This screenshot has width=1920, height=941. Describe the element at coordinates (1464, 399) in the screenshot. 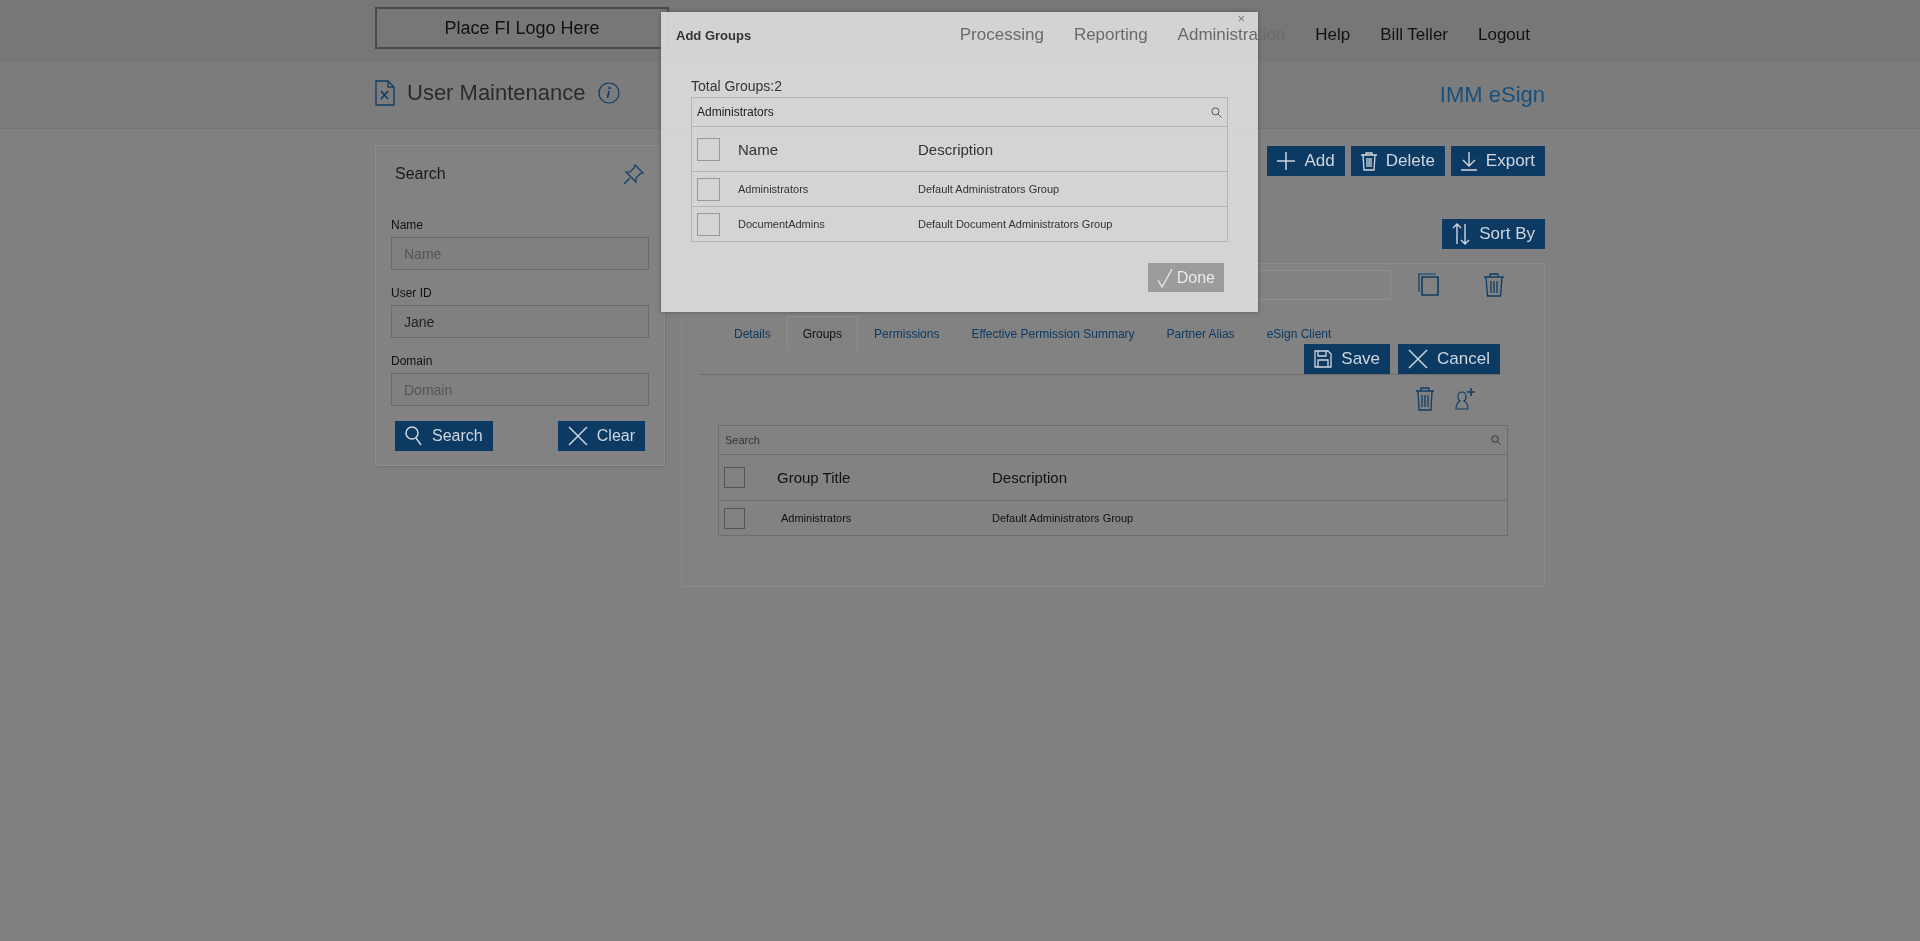

I see `add-user-icon` at that location.